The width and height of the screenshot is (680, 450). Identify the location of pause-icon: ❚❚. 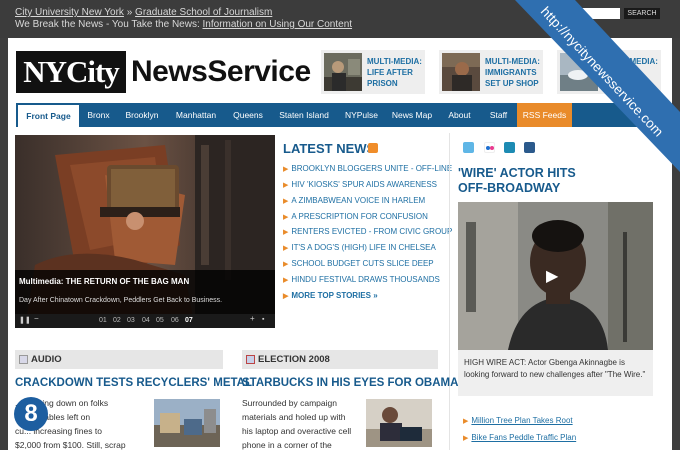
(25, 320).